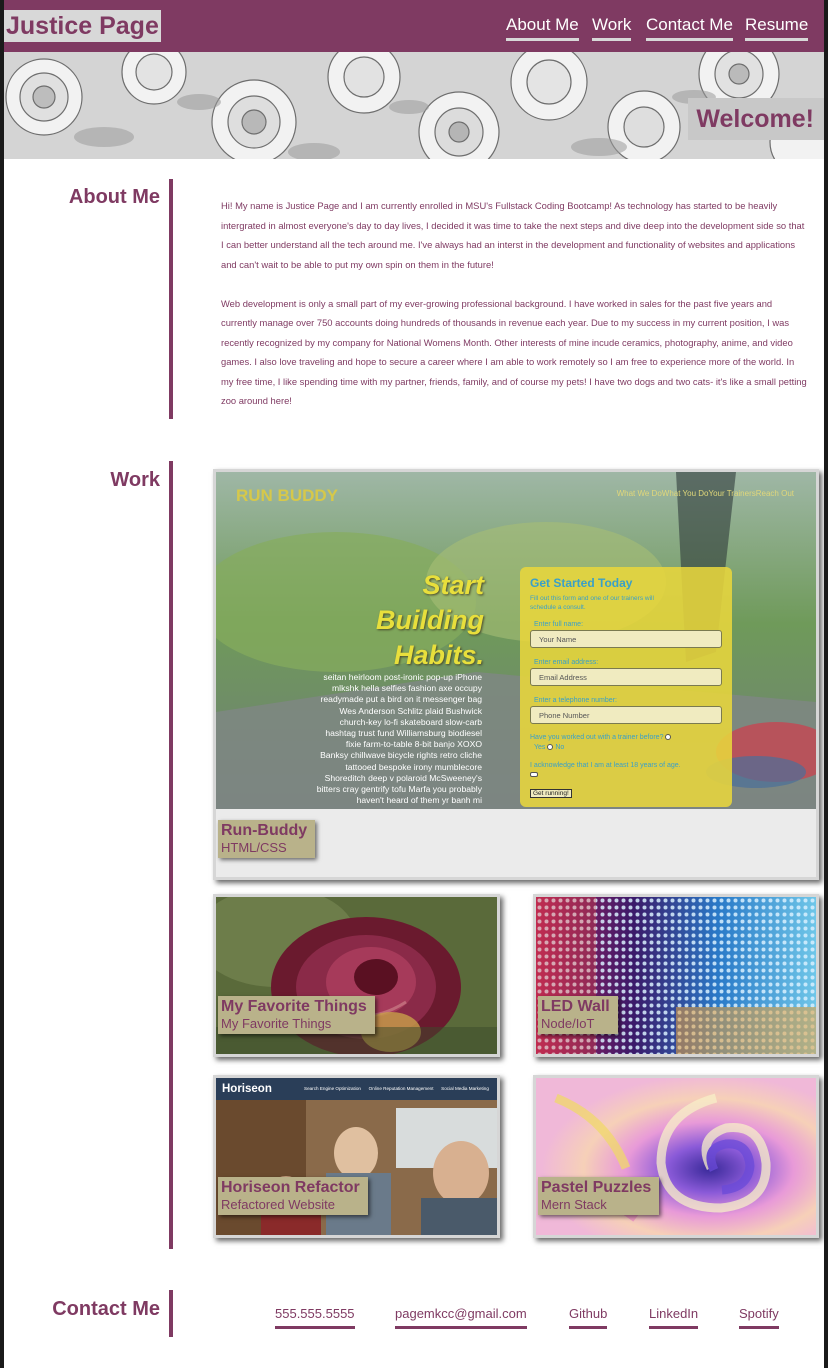  What do you see at coordinates (676, 975) in the screenshot?
I see `project-card-led-wall: LED Wall Node/IoT` at bounding box center [676, 975].